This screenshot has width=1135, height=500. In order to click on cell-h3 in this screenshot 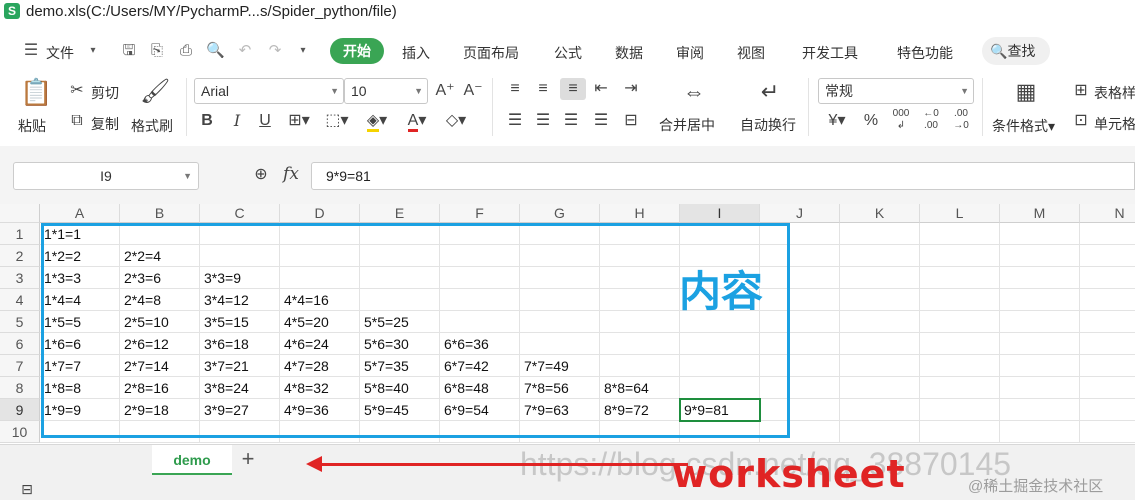, I will do `click(640, 278)`.